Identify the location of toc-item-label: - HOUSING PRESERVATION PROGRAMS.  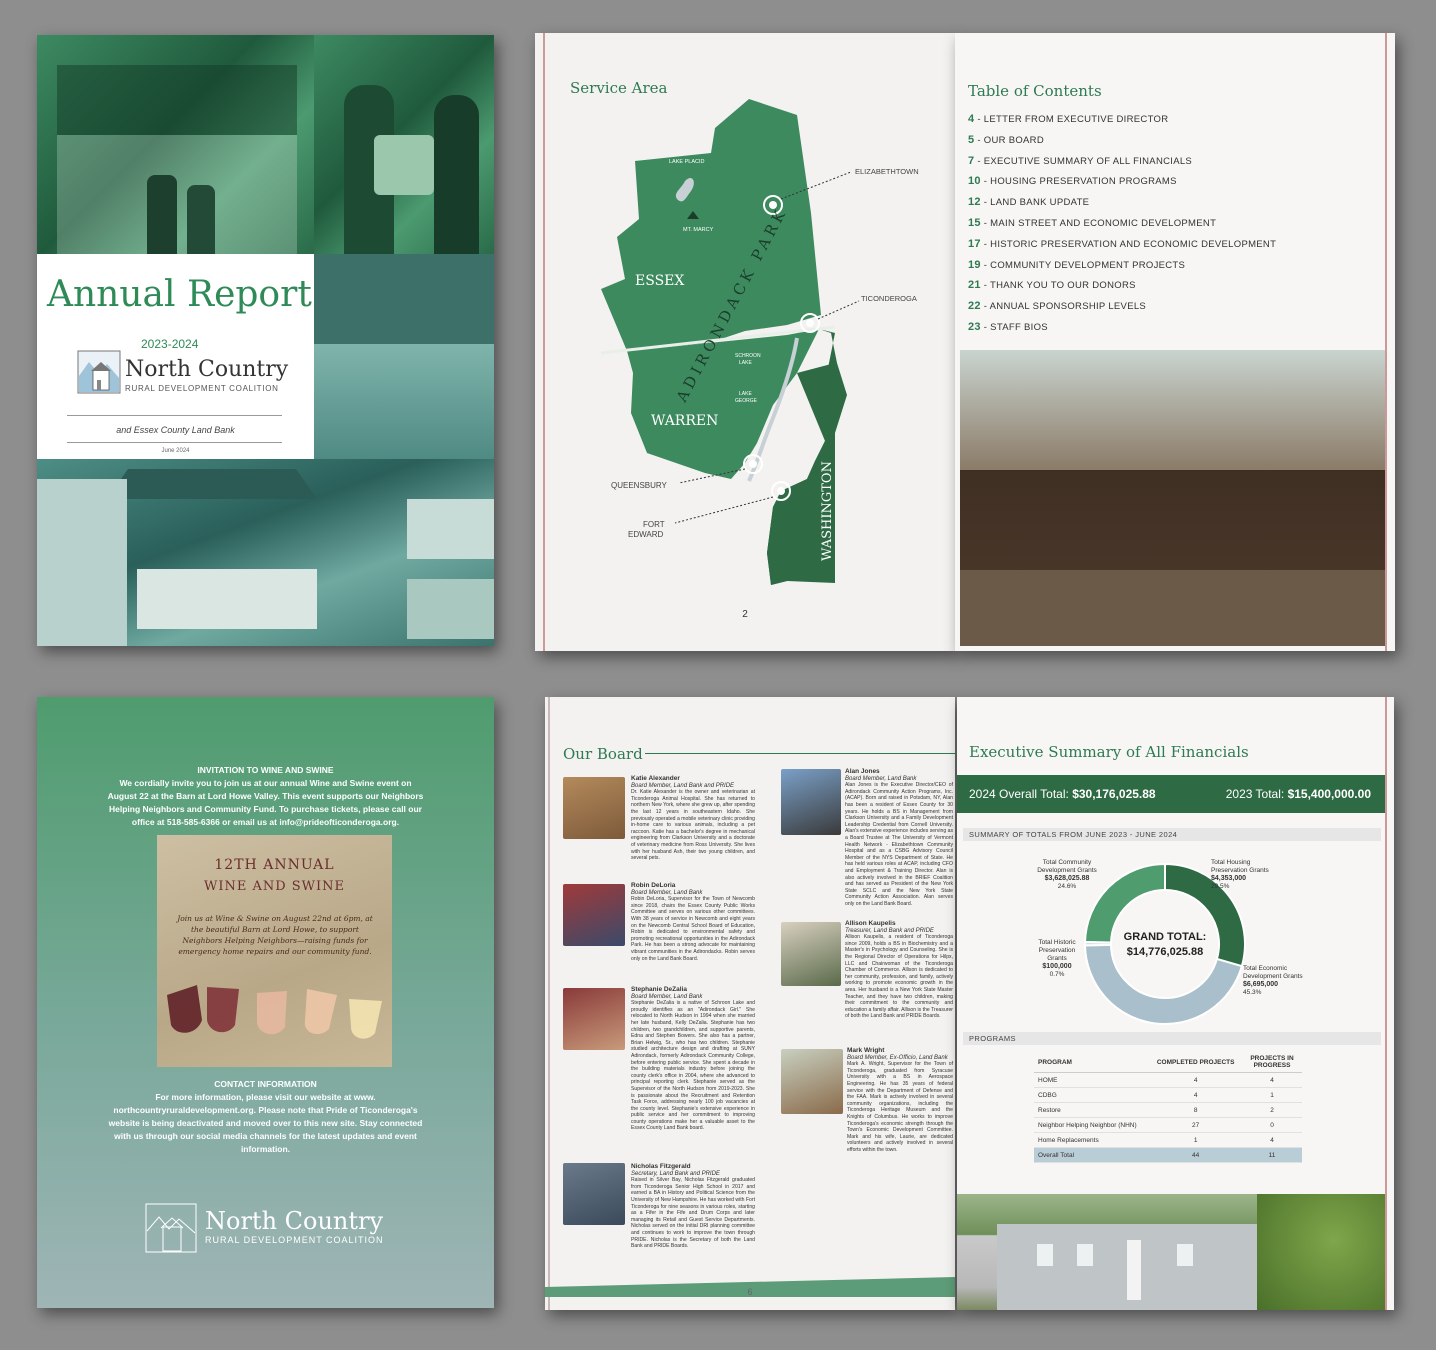
(1078, 182).